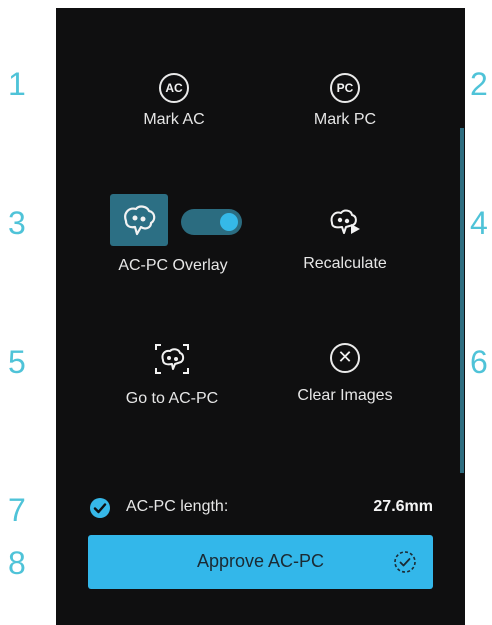  I want to click on annotation-8: 8, so click(17, 563).